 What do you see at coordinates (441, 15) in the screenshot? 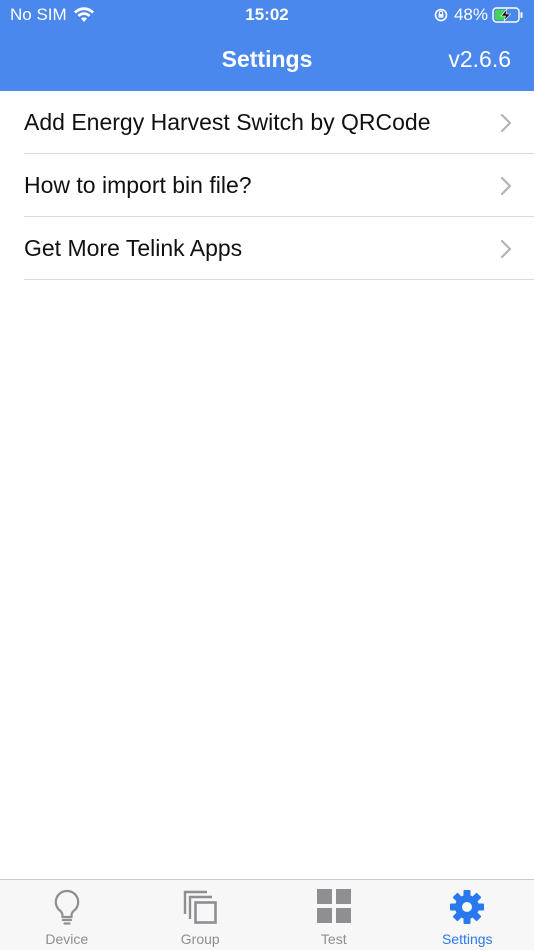
I see `orientation-lock-icon` at bounding box center [441, 15].